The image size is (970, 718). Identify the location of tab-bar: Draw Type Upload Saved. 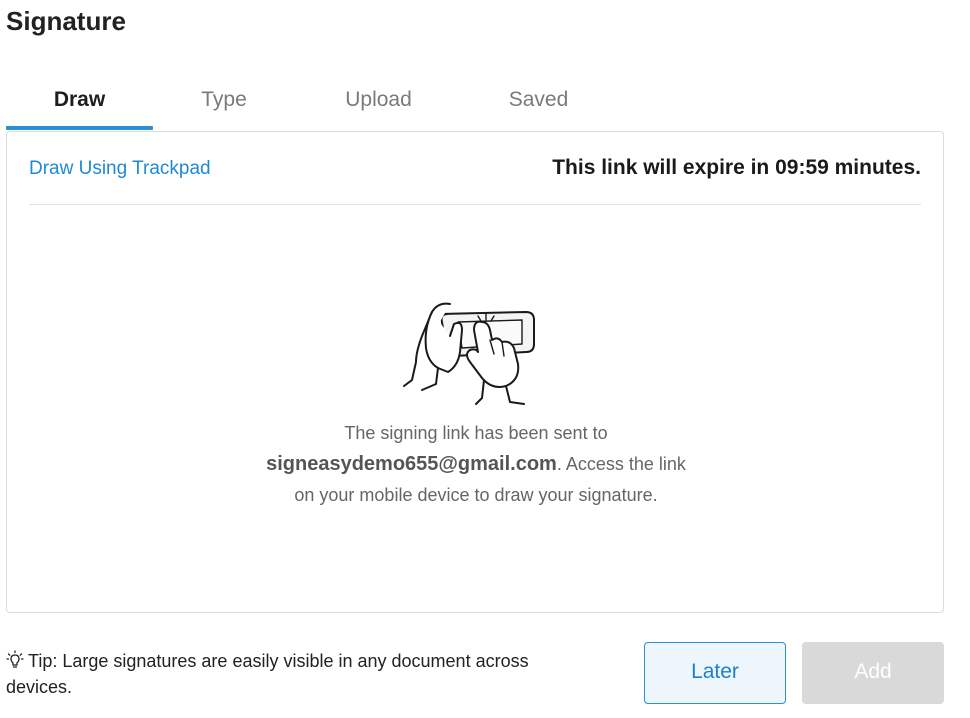
(475, 108).